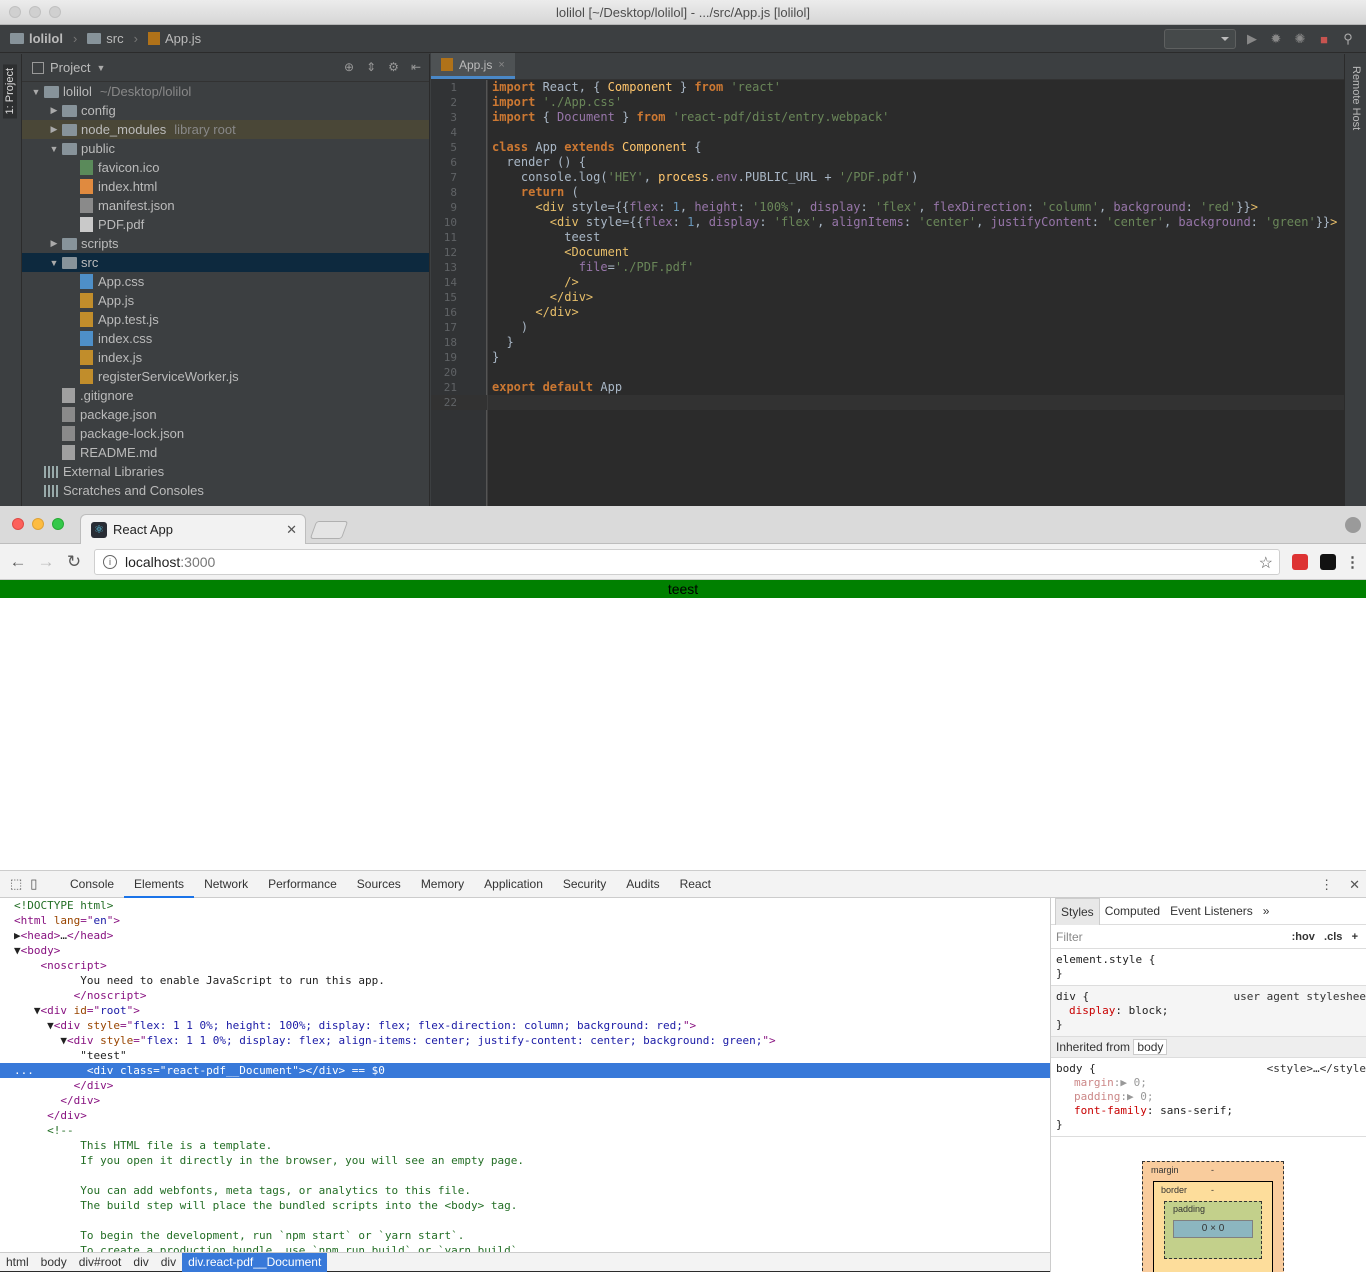  I want to click on code-line: 21 export default App, so click(887, 387).